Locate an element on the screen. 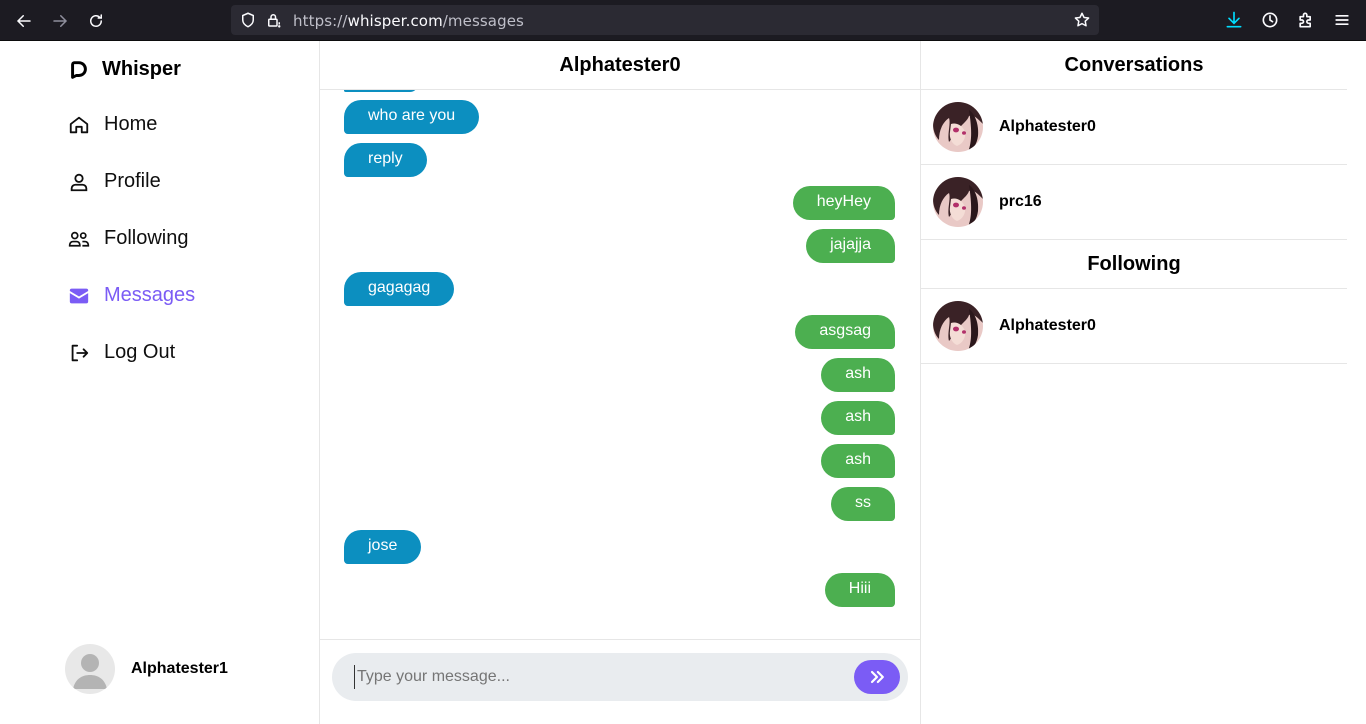 The width and height of the screenshot is (1366, 724). brand: Whisper is located at coordinates (124, 69).